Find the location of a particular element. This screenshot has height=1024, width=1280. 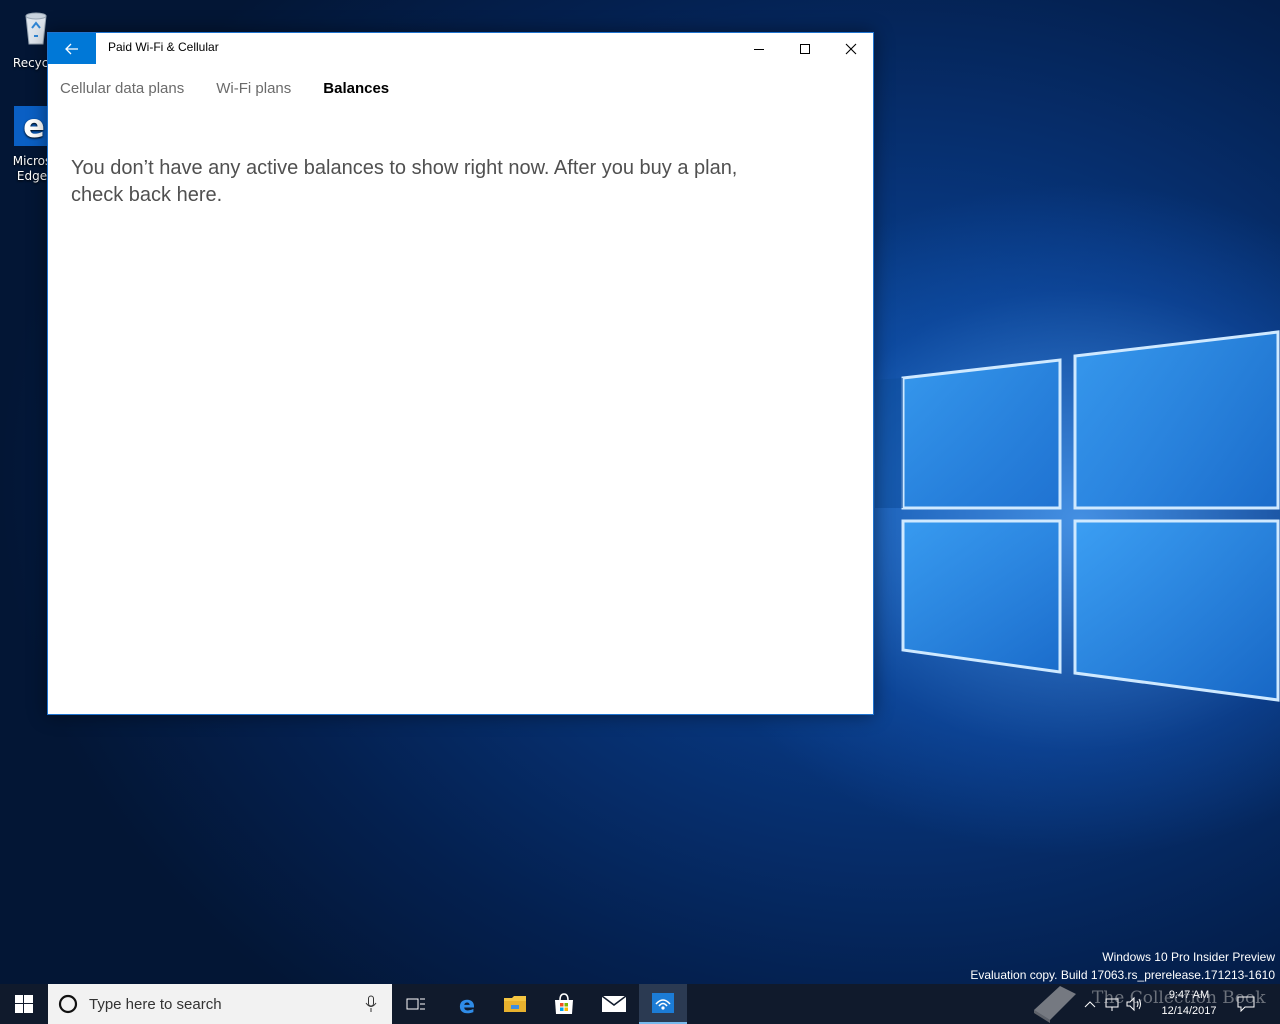

taskbar: Type here to search e 9:47 AM 12/14/2017 is located at coordinates (640, 1004).